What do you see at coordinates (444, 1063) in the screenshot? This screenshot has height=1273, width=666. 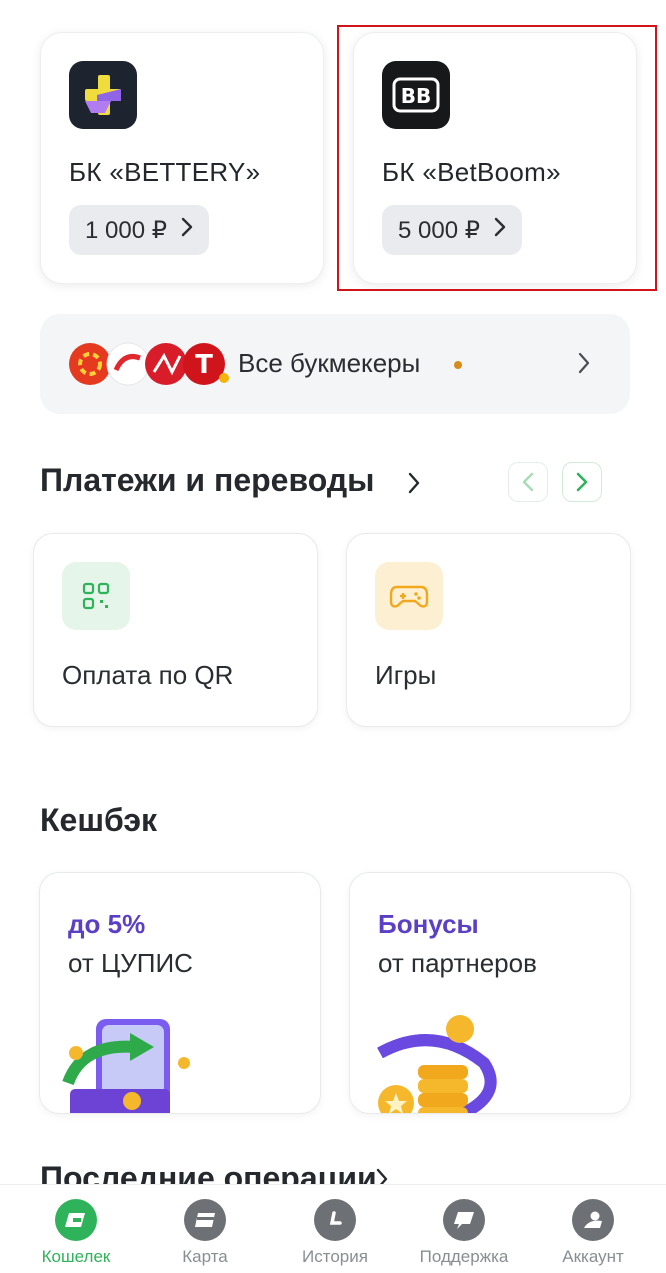 I see `coins-illustration-icon` at bounding box center [444, 1063].